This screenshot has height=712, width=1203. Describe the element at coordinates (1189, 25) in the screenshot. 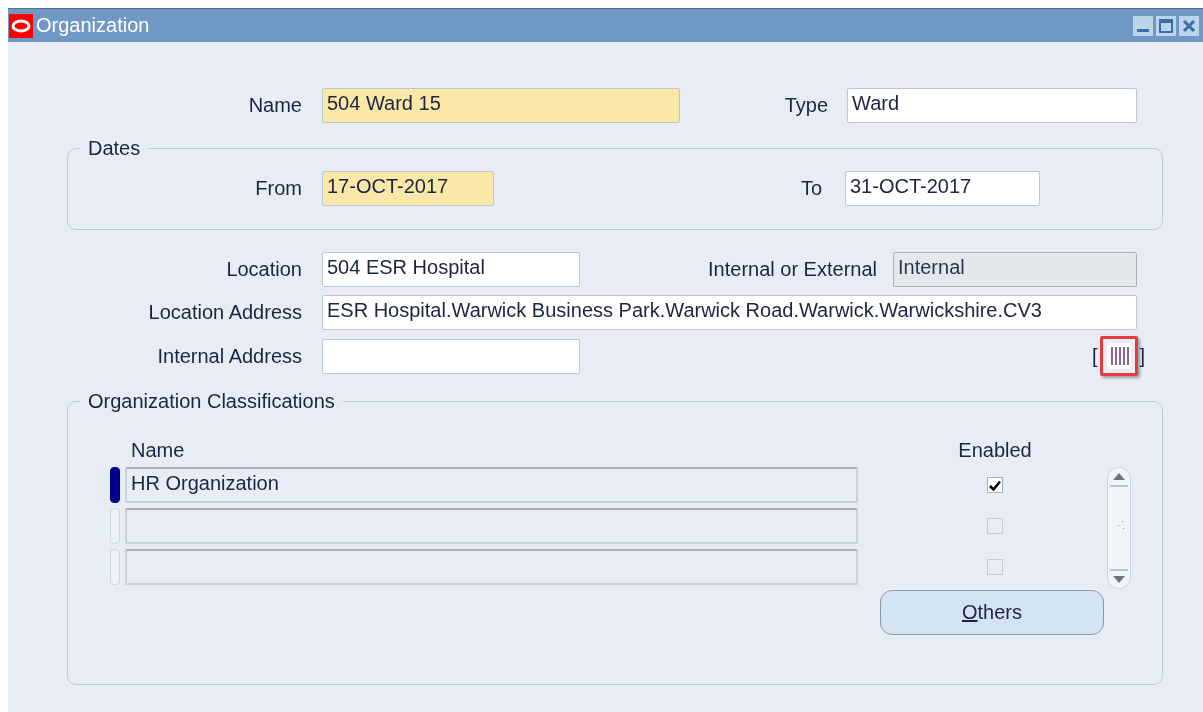

I see `close-icon` at that location.